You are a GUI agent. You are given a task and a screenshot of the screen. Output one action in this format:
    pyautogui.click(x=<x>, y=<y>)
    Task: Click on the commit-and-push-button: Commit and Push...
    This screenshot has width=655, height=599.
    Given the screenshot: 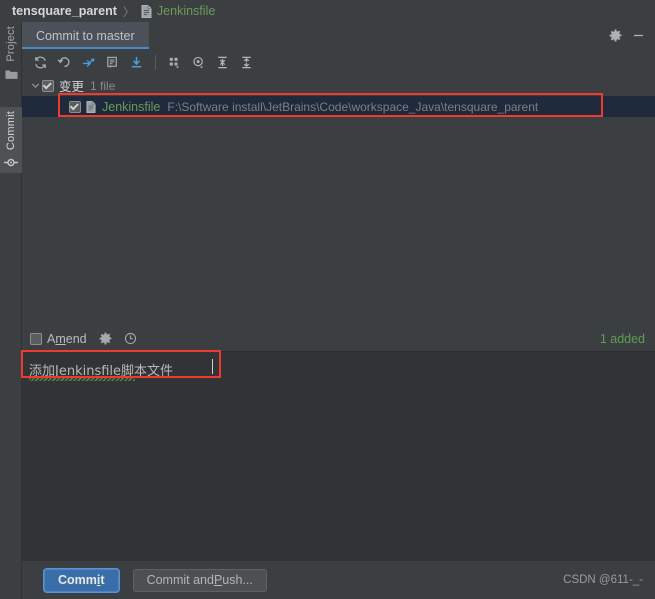 What is the action you would take?
    pyautogui.click(x=199, y=580)
    